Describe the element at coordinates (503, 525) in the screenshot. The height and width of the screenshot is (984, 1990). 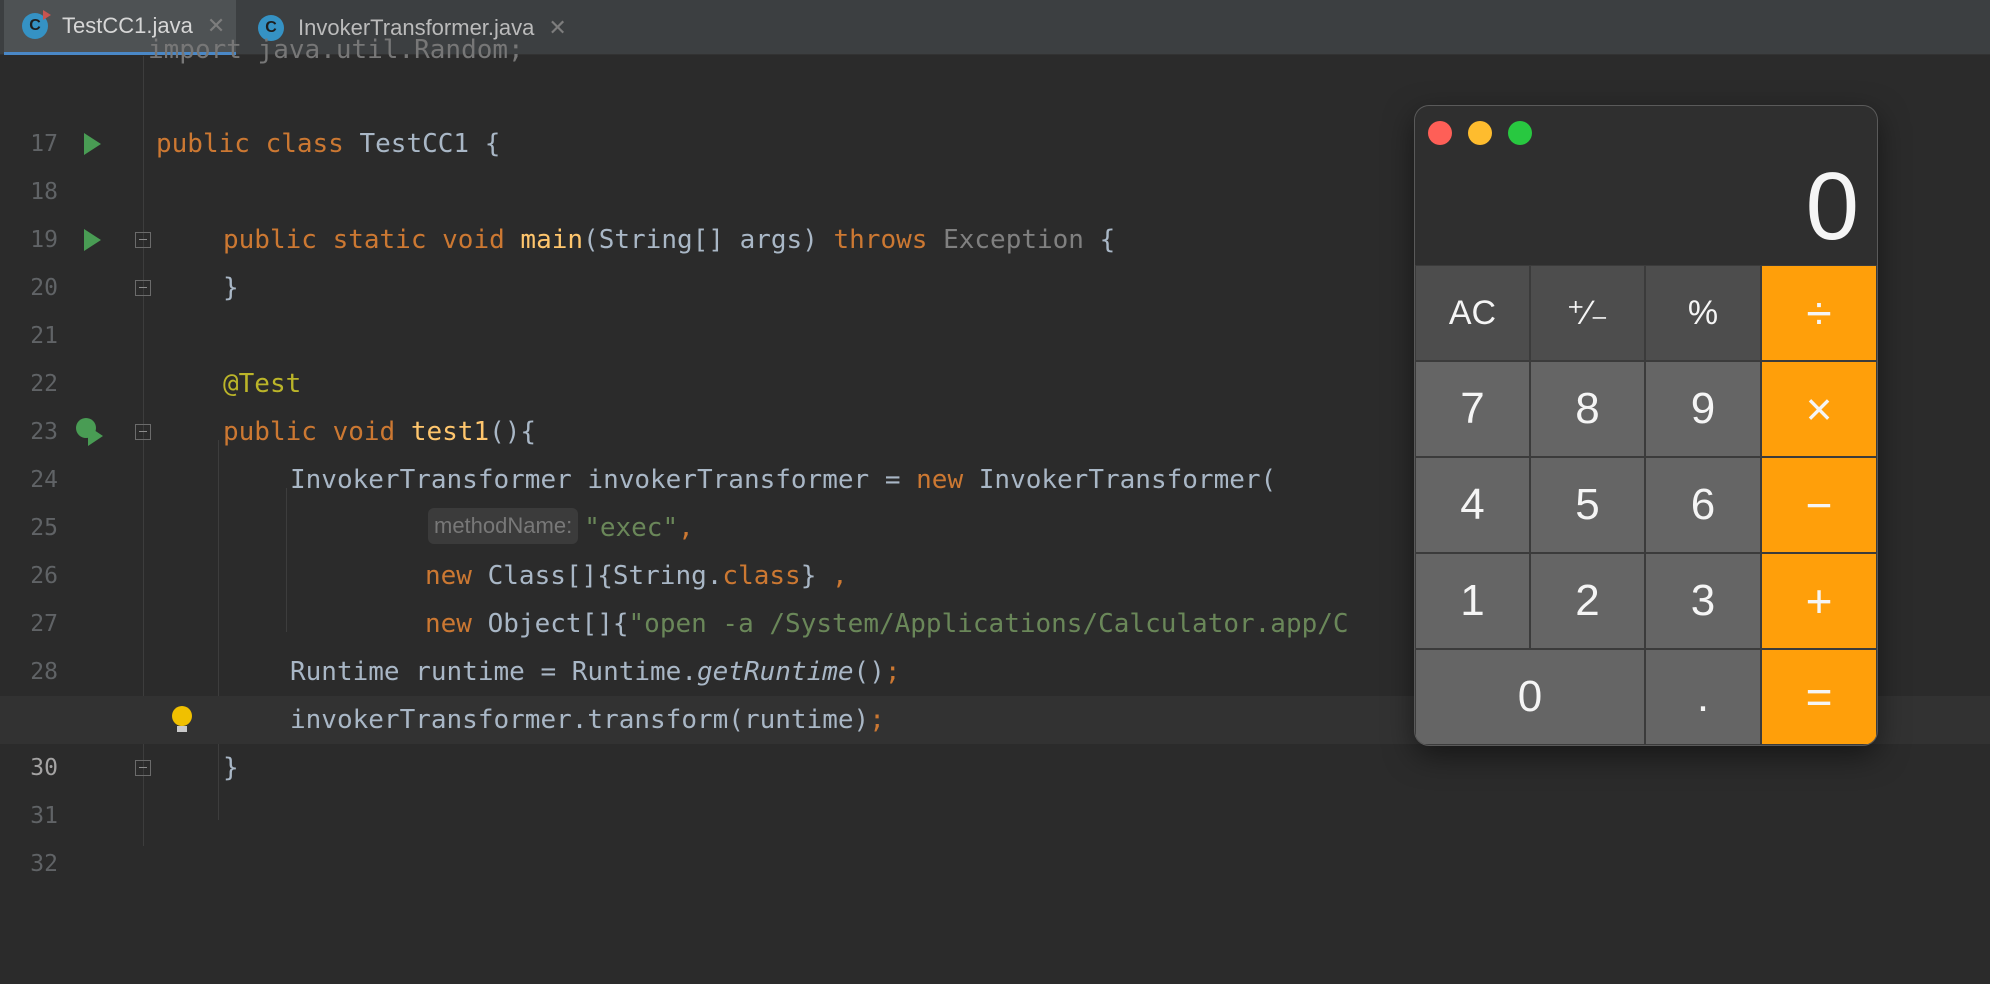
I see `parameter-hint: methodName:` at that location.